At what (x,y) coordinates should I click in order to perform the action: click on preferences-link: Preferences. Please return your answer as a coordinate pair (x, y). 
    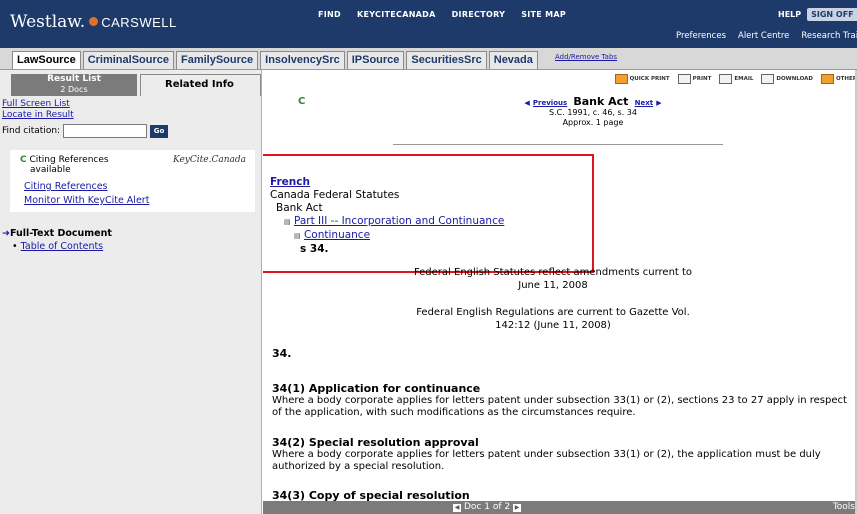
    Looking at the image, I should click on (701, 36).